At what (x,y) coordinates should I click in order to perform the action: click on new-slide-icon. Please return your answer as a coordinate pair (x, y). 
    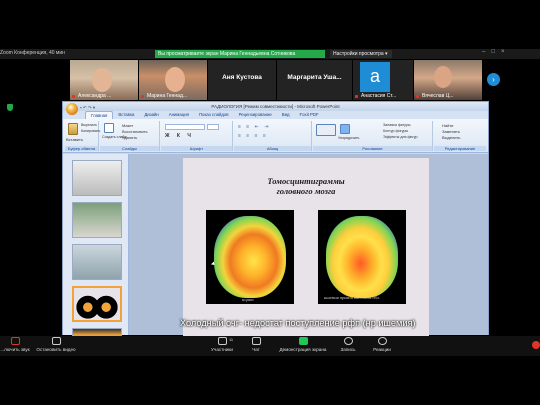
    Looking at the image, I should click on (109, 128).